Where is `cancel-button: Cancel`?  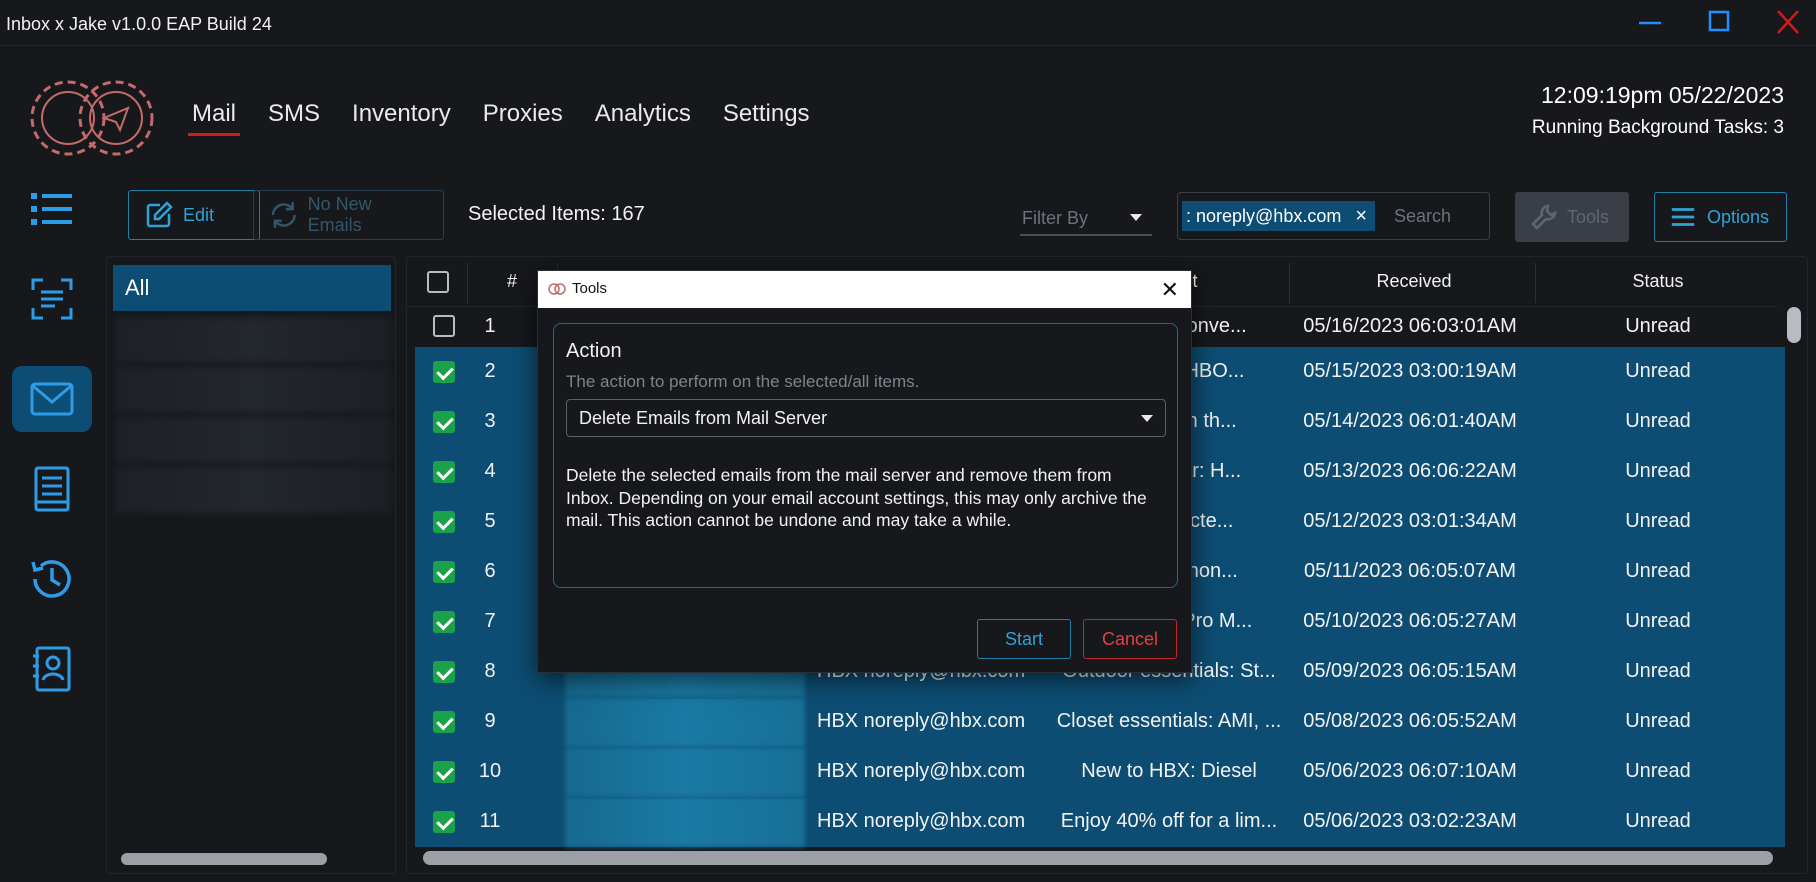 cancel-button: Cancel is located at coordinates (1130, 639).